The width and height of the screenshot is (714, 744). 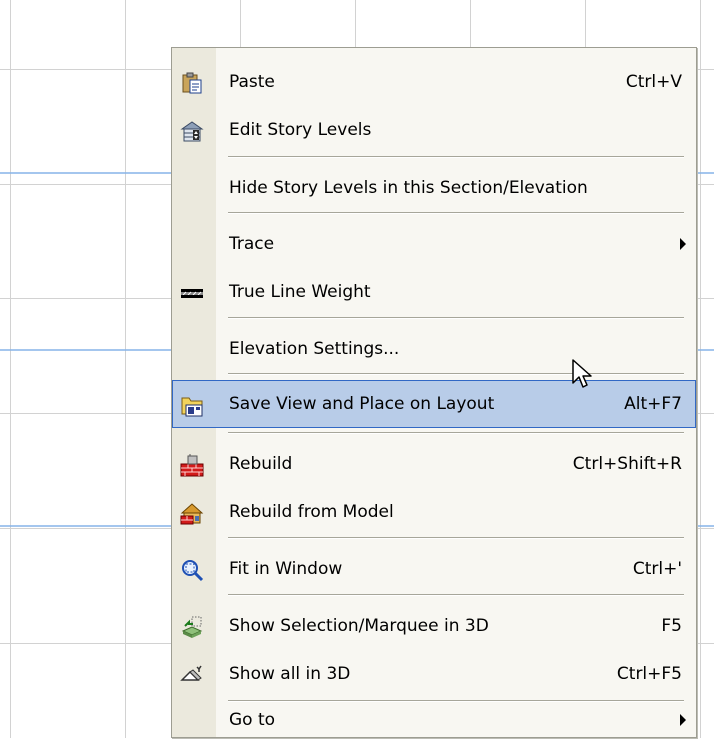 I want to click on save-view-layout-icon, so click(x=193, y=406).